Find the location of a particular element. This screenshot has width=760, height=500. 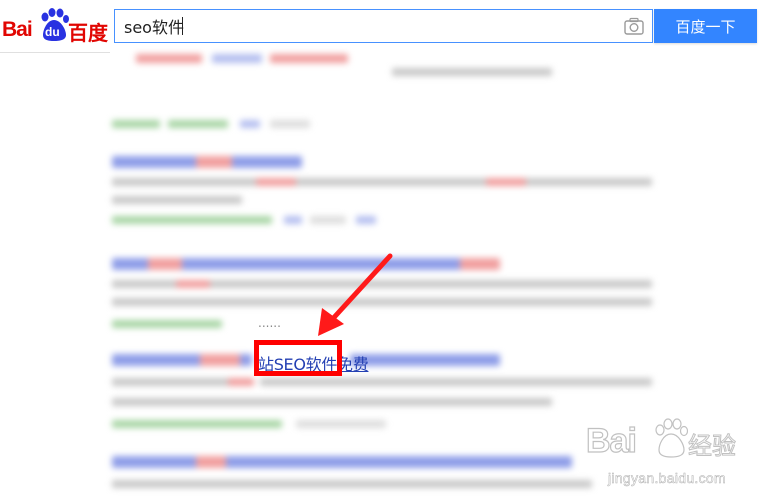

annotation-arrow-icon is located at coordinates (355, 294).